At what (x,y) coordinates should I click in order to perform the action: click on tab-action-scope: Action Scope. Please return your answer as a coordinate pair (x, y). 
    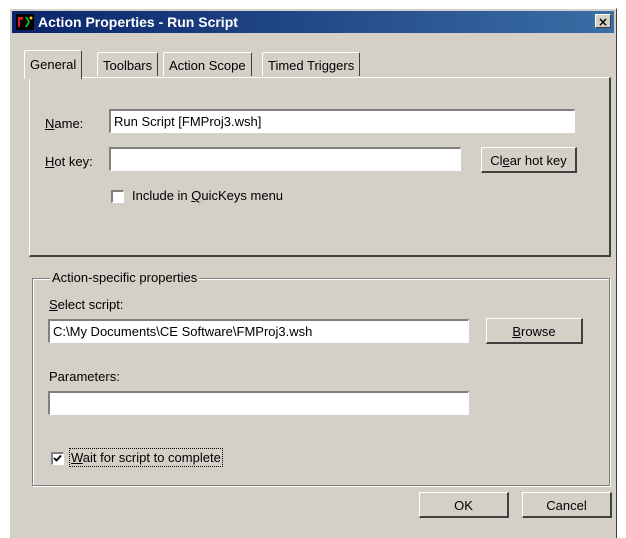
    Looking at the image, I should click on (207, 64).